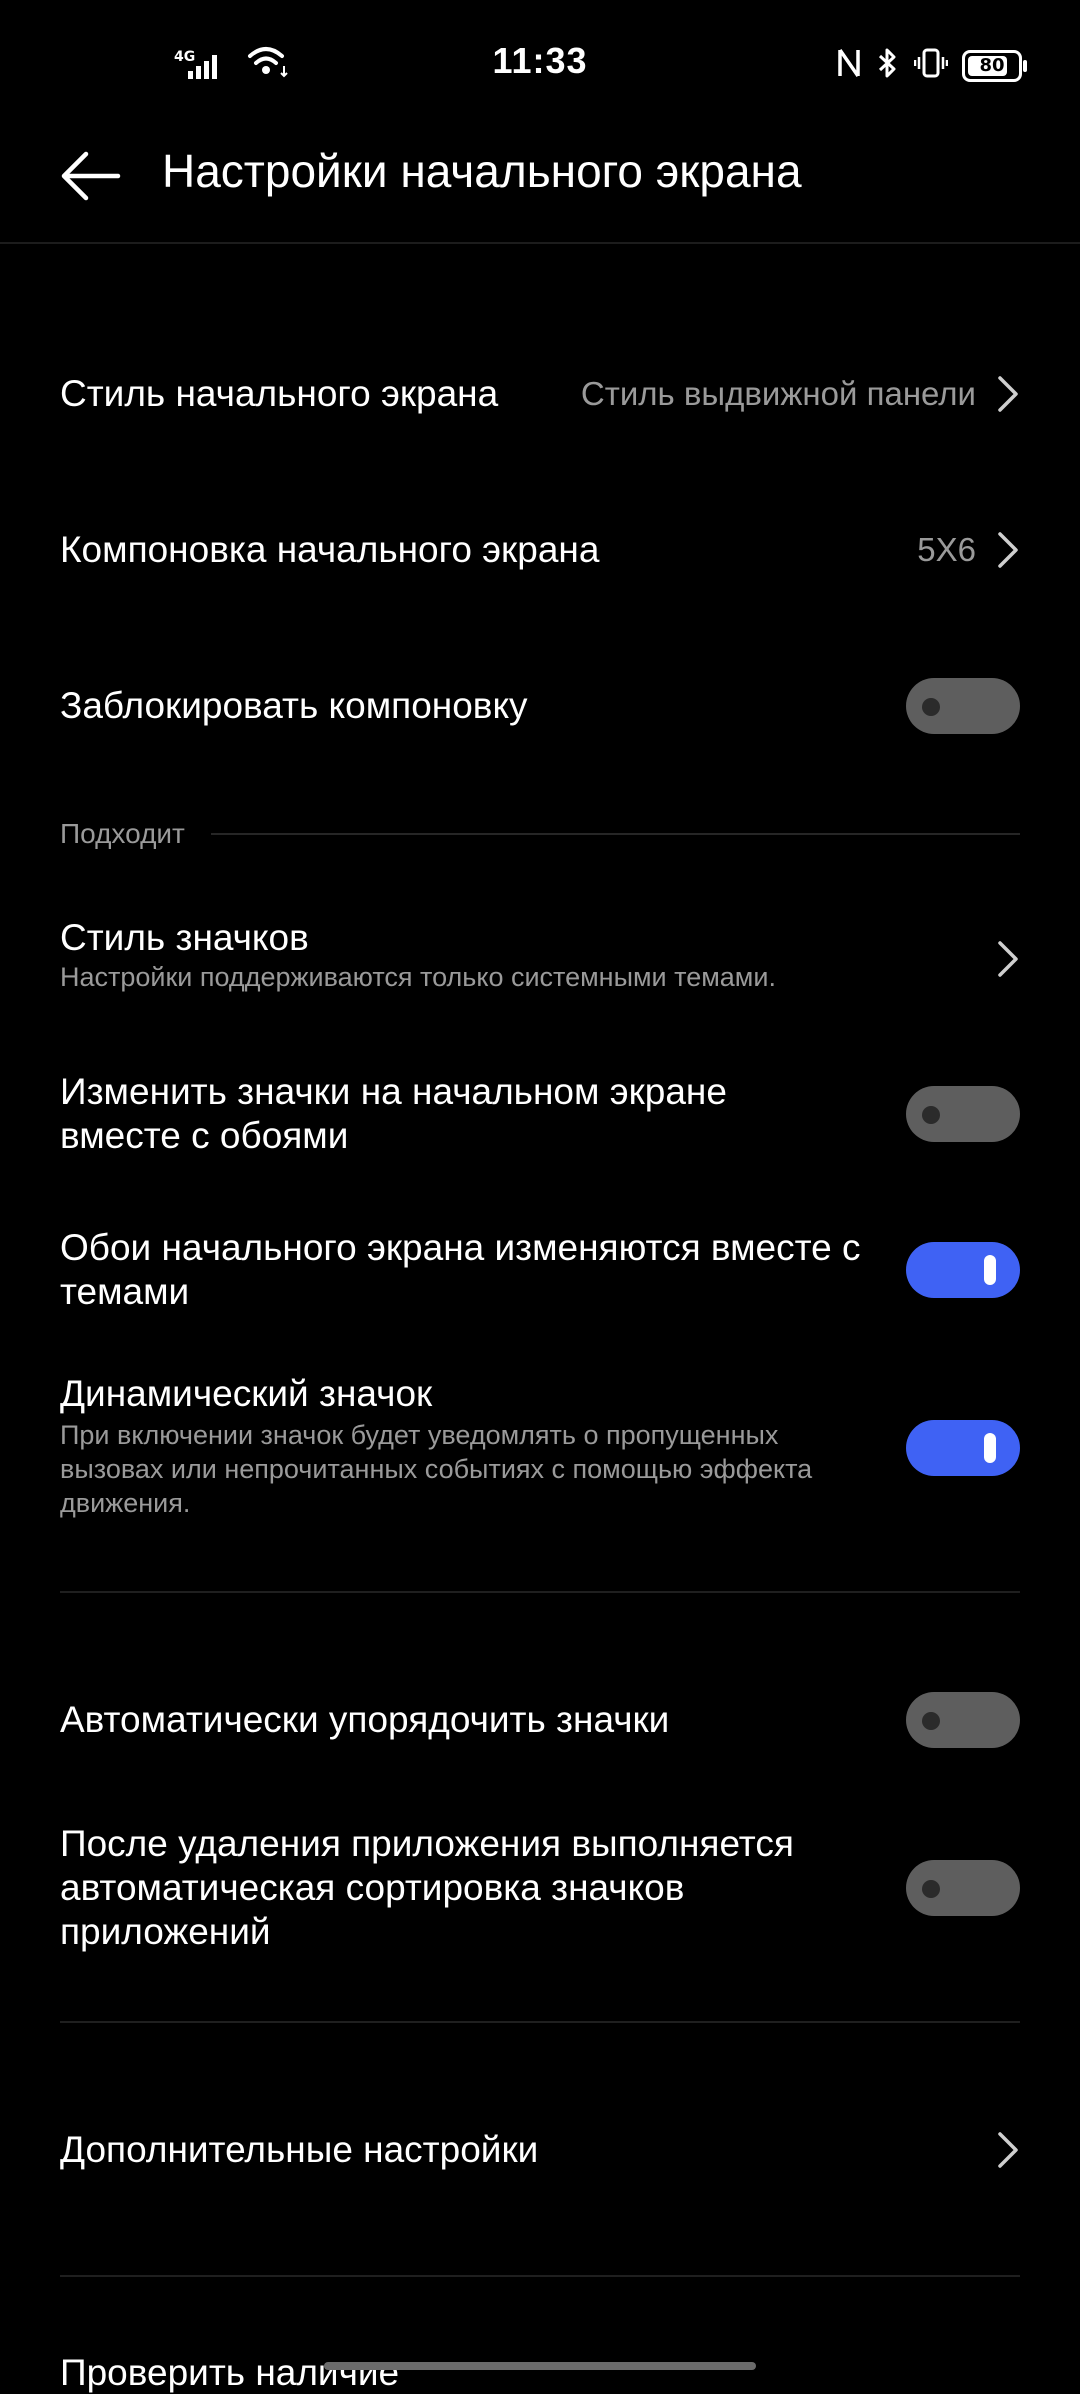 Image resolution: width=1080 pixels, height=2394 pixels. What do you see at coordinates (122, 833) in the screenshot?
I see `section-label: Подходит` at bounding box center [122, 833].